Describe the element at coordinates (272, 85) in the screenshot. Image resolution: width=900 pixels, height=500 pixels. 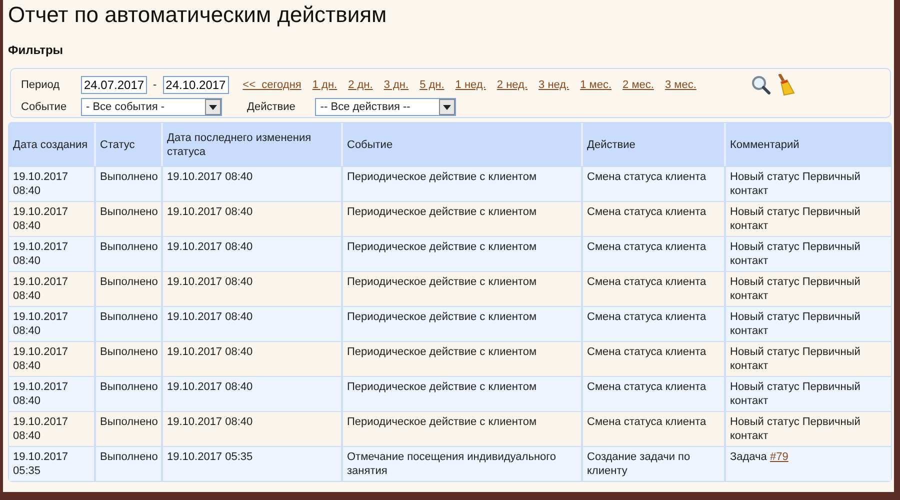
I see `period-link: << сегодня` at that location.